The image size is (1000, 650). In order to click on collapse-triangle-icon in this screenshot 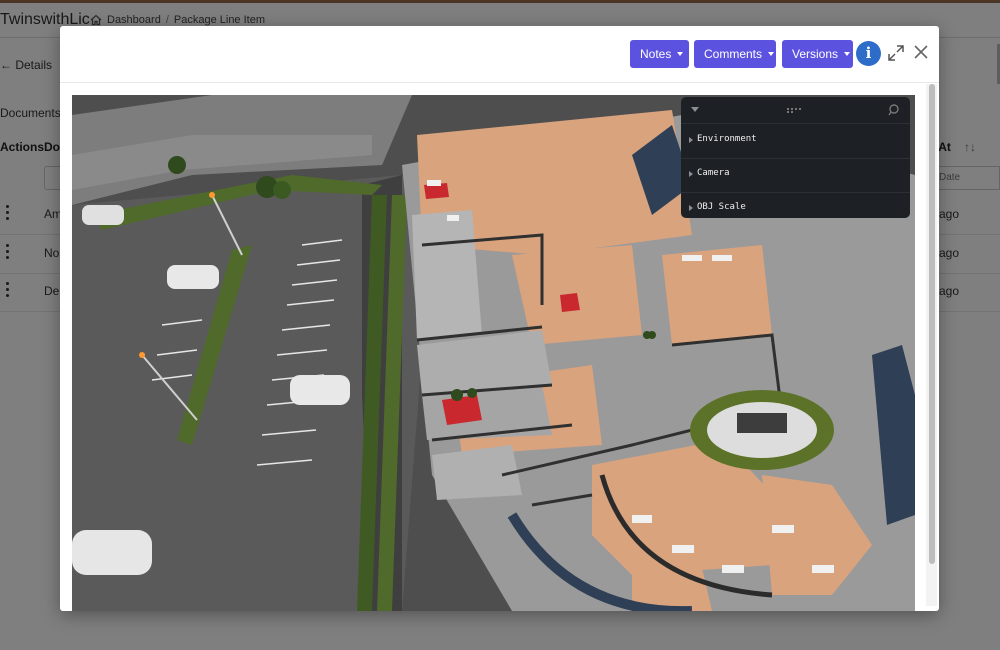, I will do `click(695, 109)`.